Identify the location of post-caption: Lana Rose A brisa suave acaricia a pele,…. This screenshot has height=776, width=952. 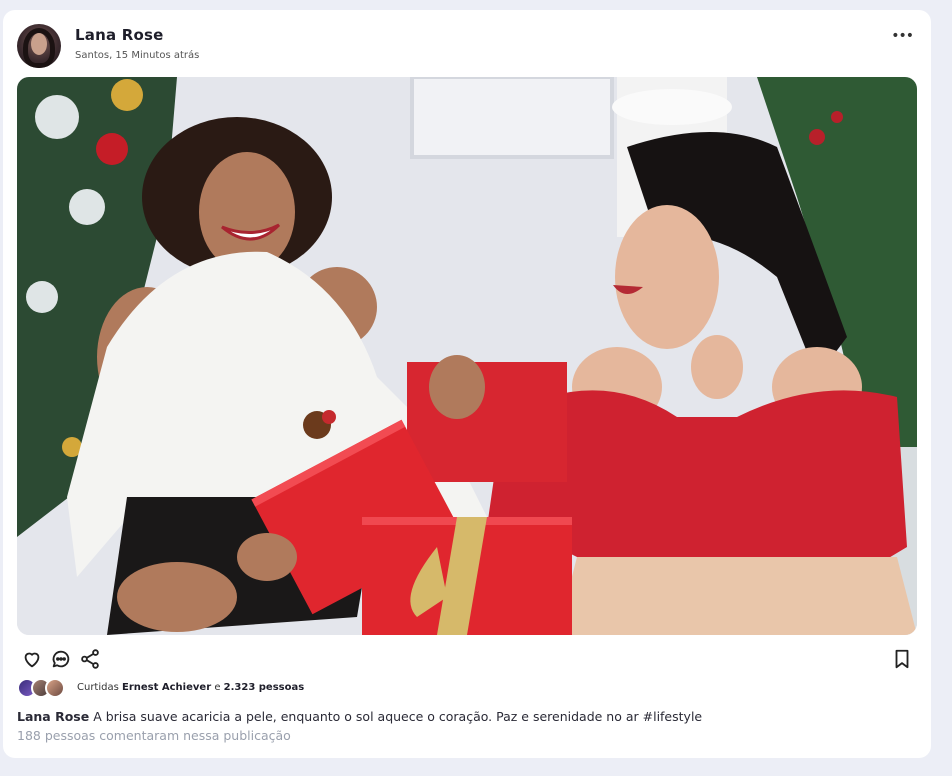
(467, 716).